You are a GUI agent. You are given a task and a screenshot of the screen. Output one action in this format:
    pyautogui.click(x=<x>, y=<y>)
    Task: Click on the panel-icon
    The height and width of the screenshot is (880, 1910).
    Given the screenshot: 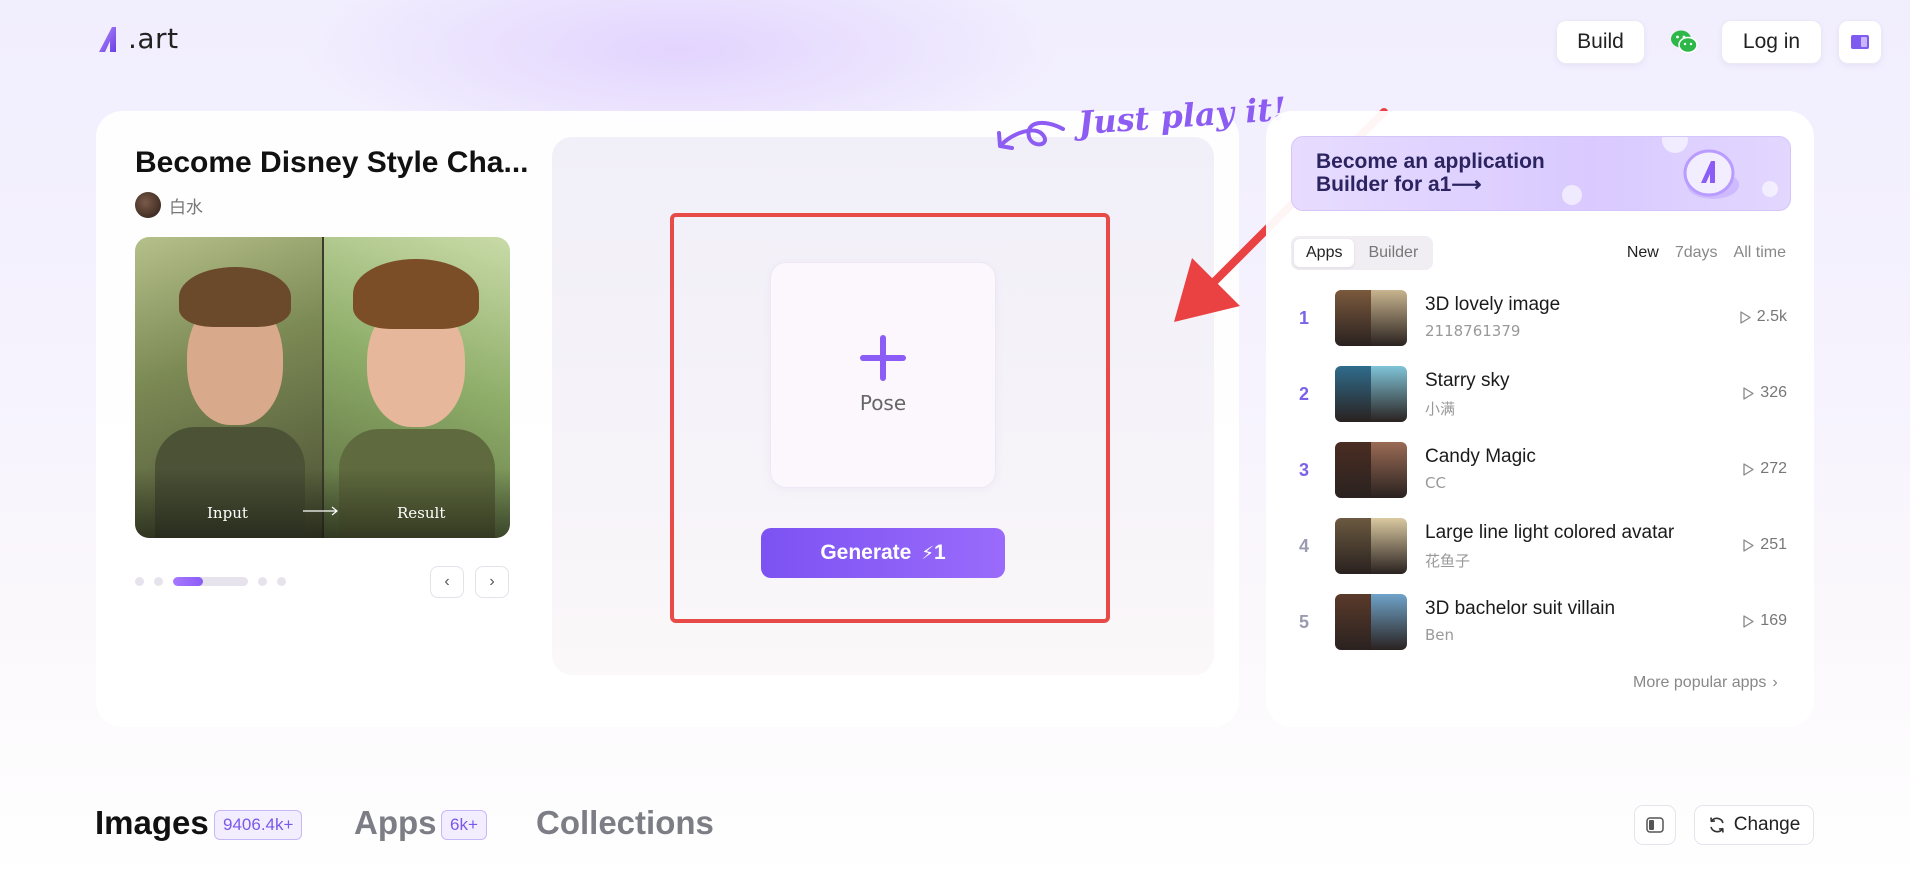 What is the action you would take?
    pyautogui.click(x=1860, y=42)
    